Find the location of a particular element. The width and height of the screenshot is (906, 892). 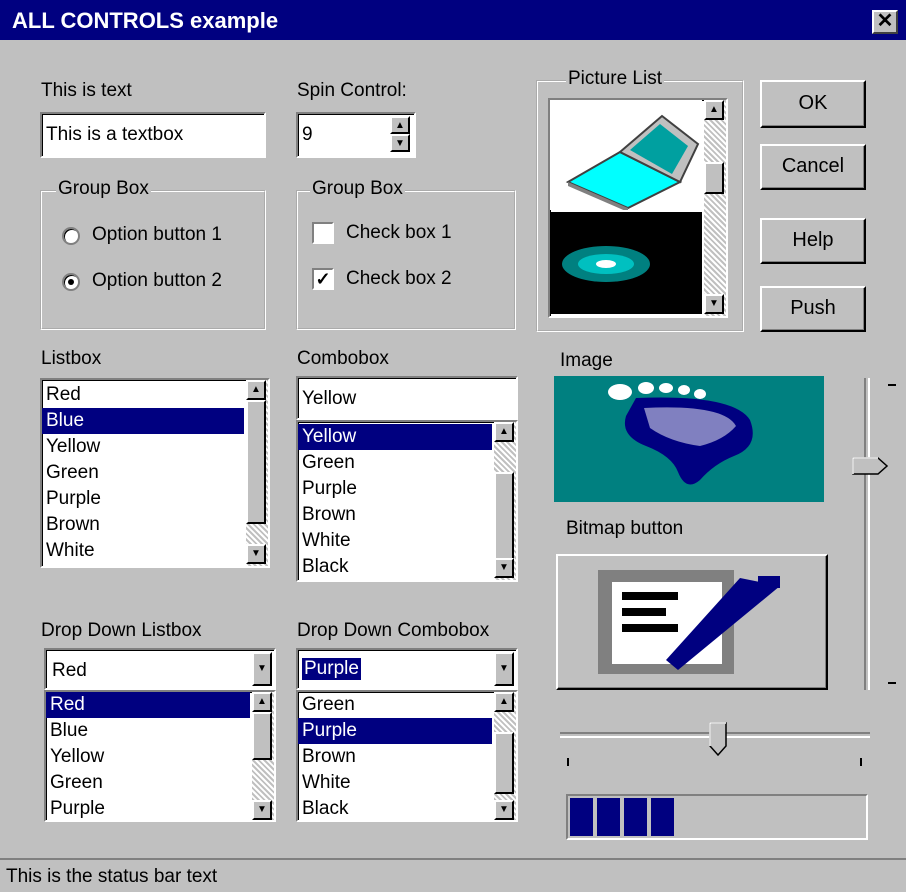

ddcombo-scroll-down-button: ▼ is located at coordinates (504, 810).